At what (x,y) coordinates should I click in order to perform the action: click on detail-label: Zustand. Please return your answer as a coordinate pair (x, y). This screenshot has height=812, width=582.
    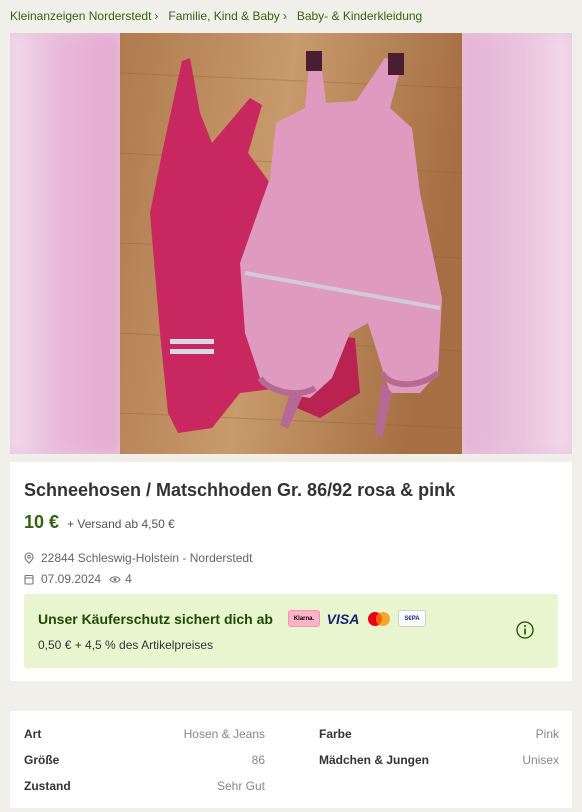
    Looking at the image, I should click on (47, 786).